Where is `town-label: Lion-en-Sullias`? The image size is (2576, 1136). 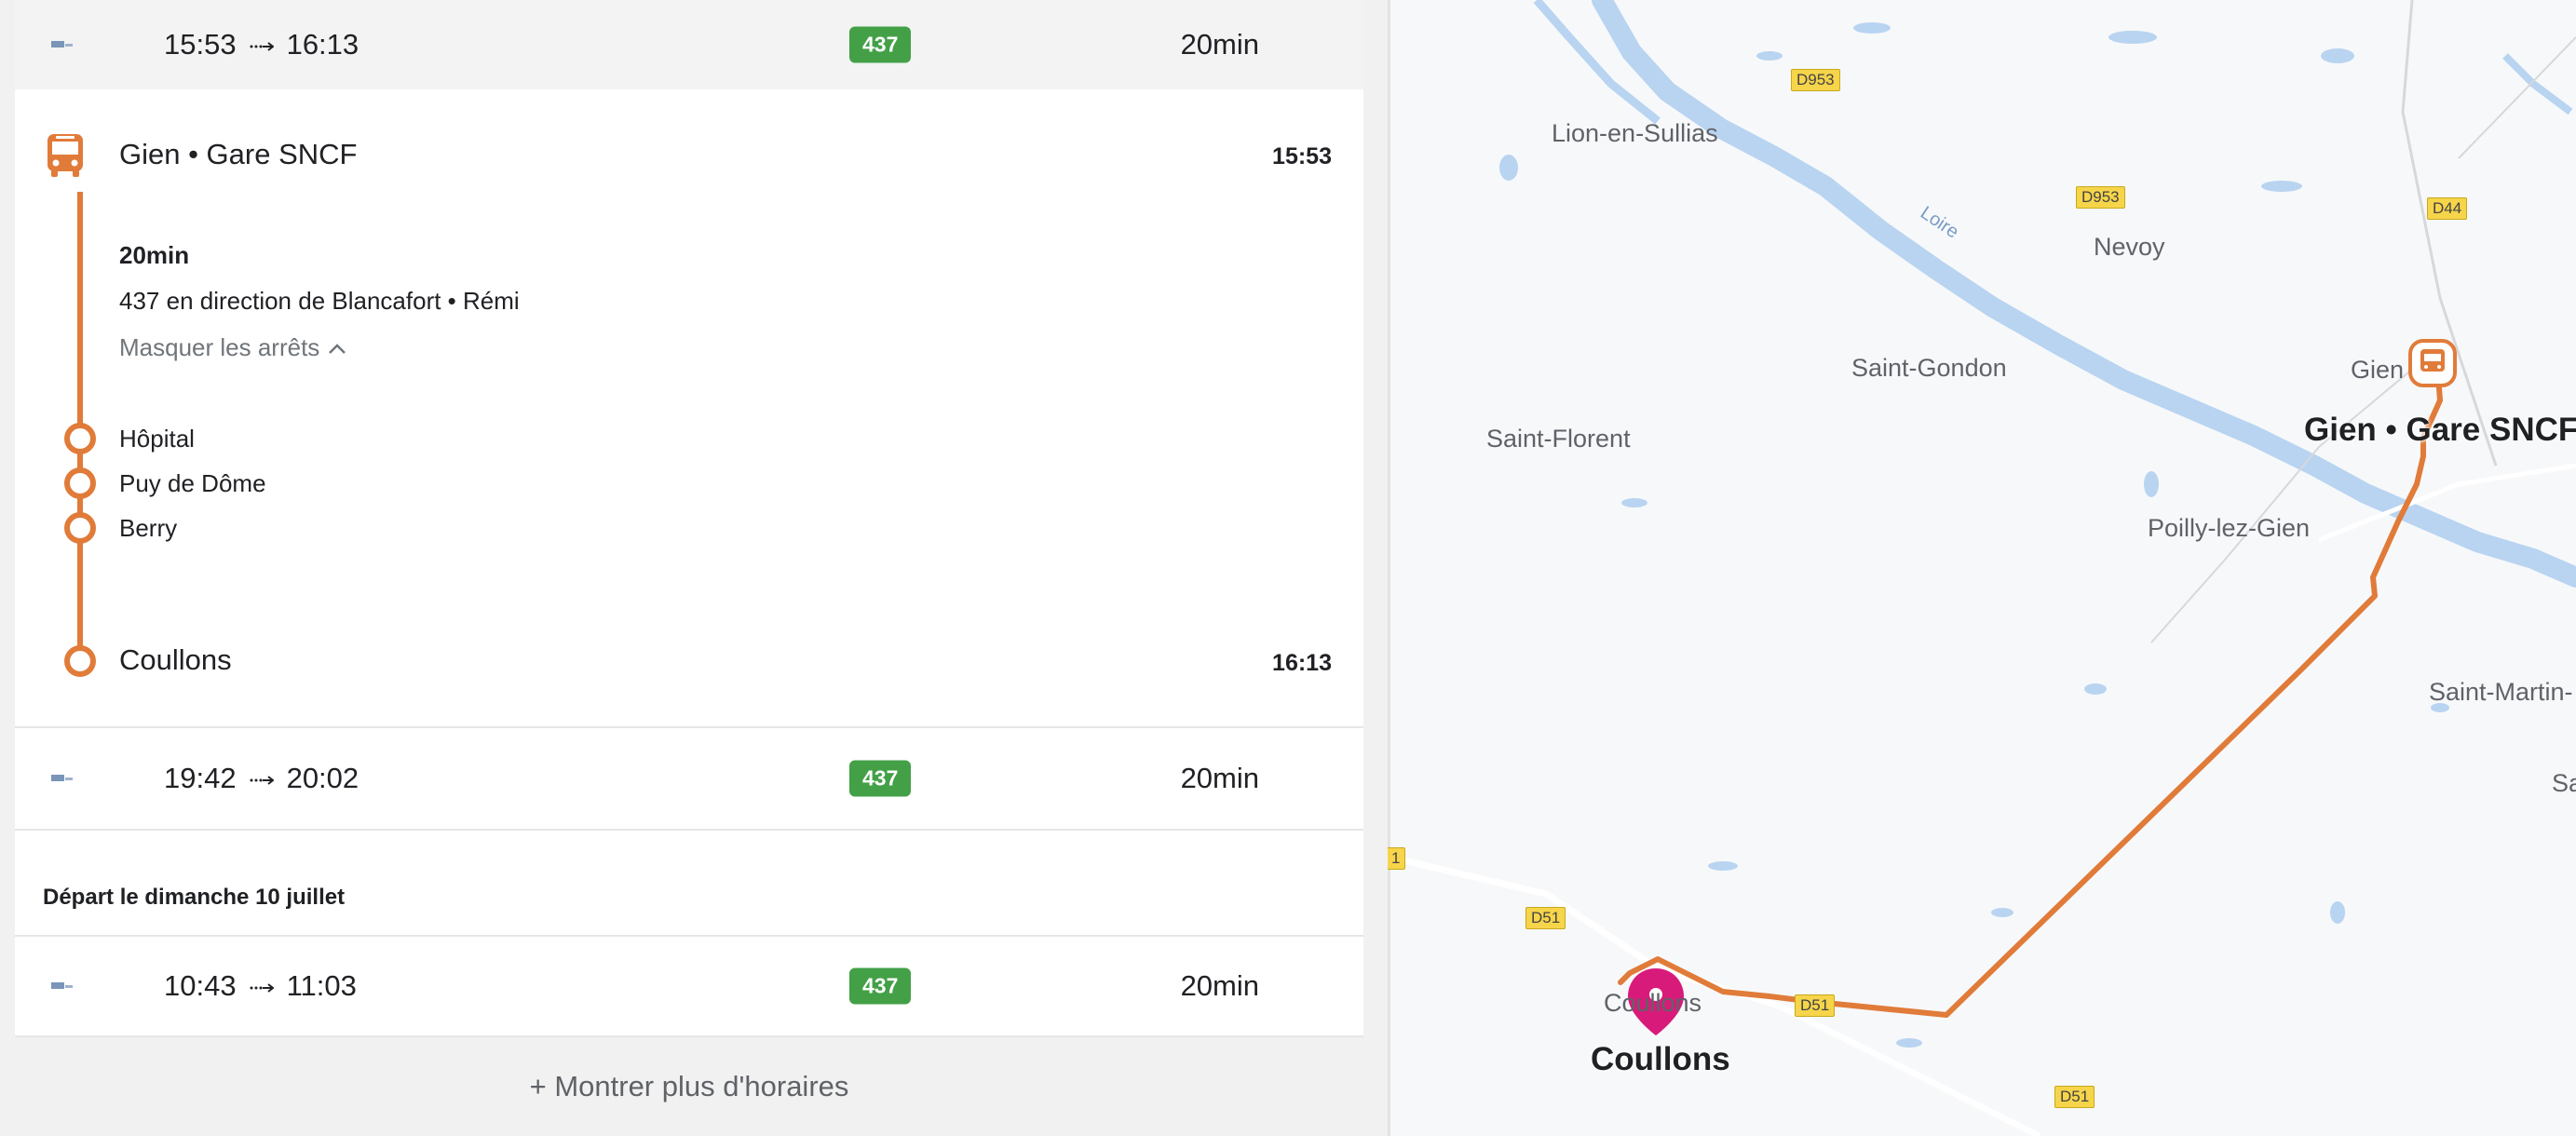
town-label: Lion-en-Sullias is located at coordinates (1635, 133).